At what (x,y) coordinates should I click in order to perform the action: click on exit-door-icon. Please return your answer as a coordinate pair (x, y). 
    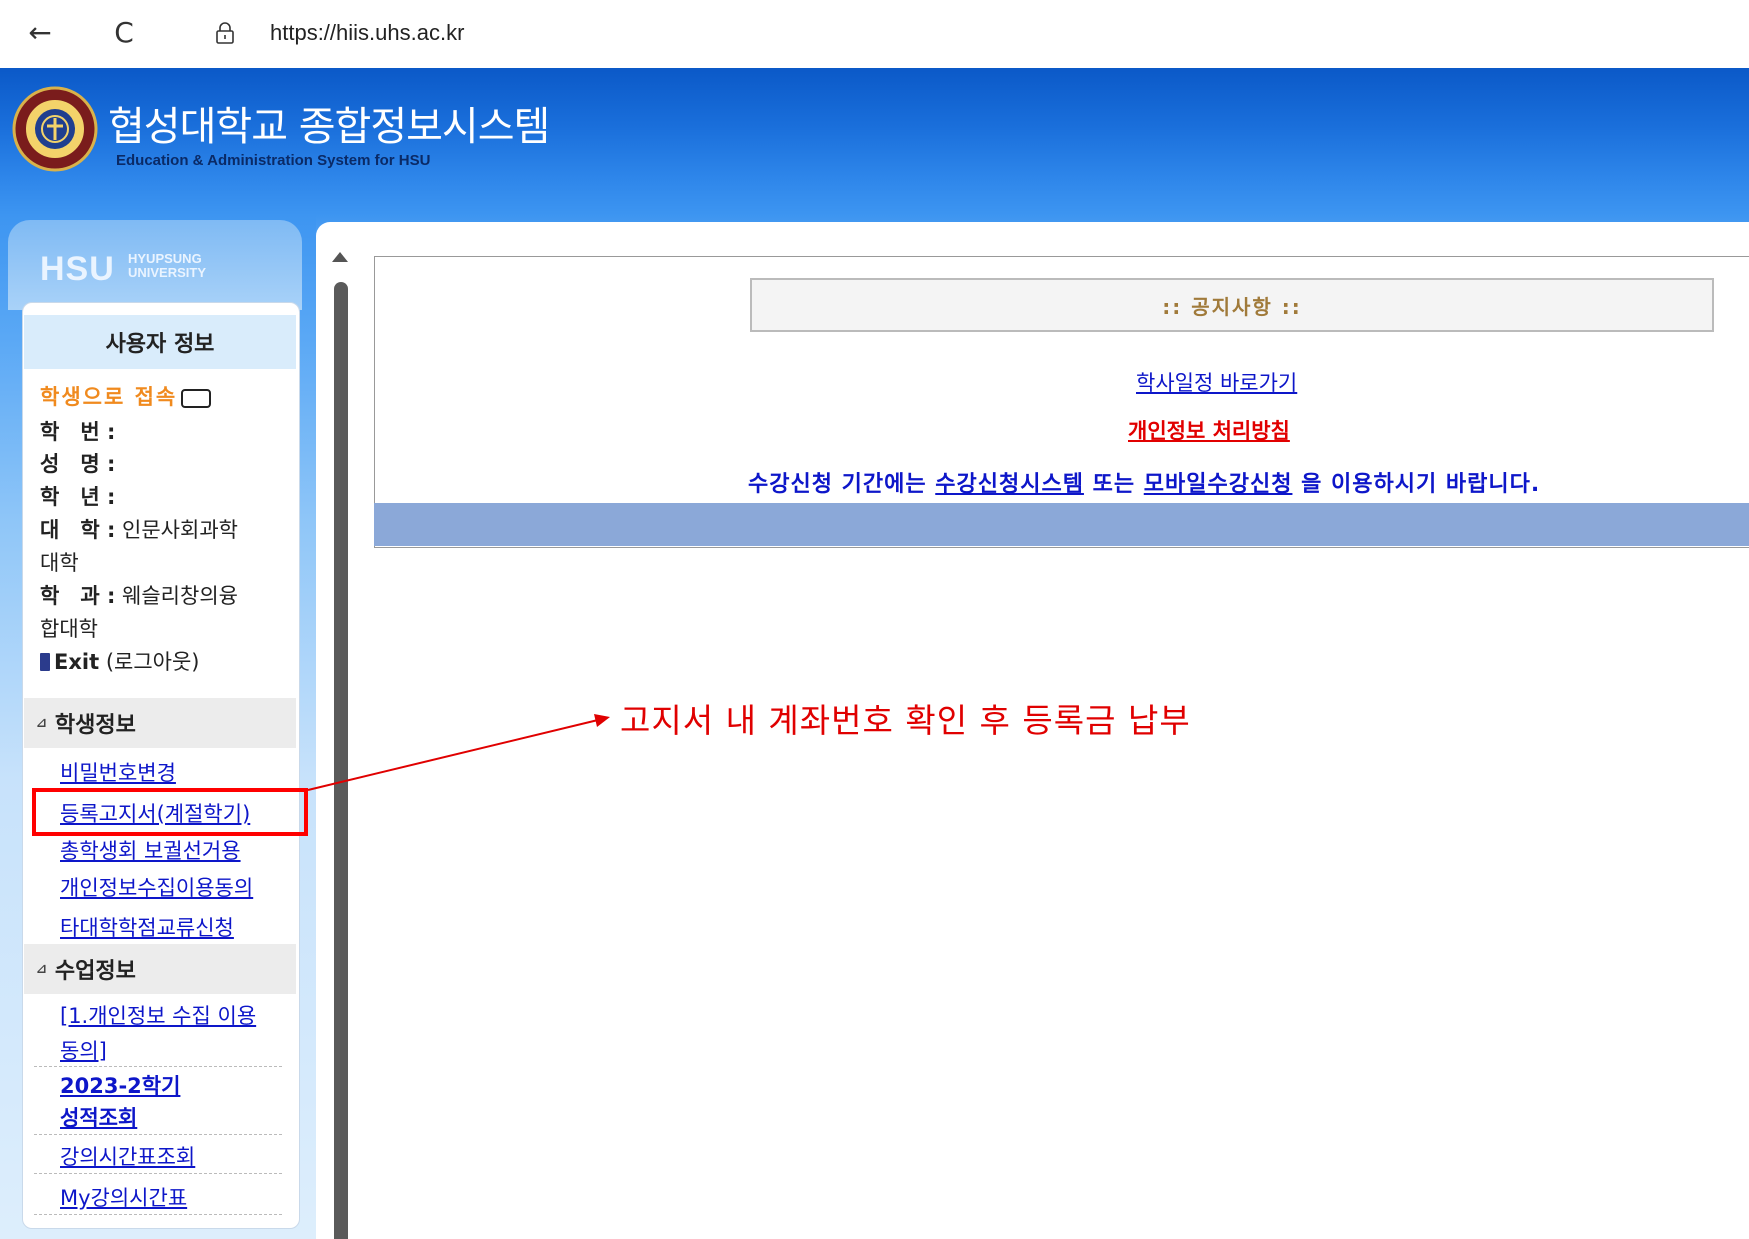
    Looking at the image, I should click on (45, 662).